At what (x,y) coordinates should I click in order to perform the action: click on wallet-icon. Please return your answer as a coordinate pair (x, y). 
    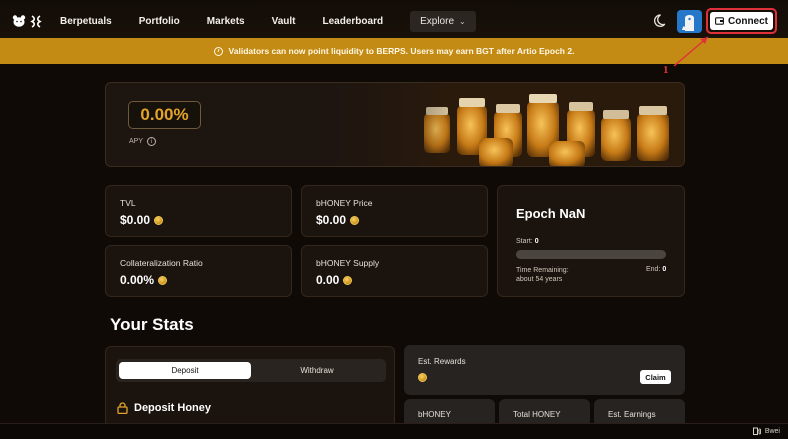
    Looking at the image, I should click on (719, 21).